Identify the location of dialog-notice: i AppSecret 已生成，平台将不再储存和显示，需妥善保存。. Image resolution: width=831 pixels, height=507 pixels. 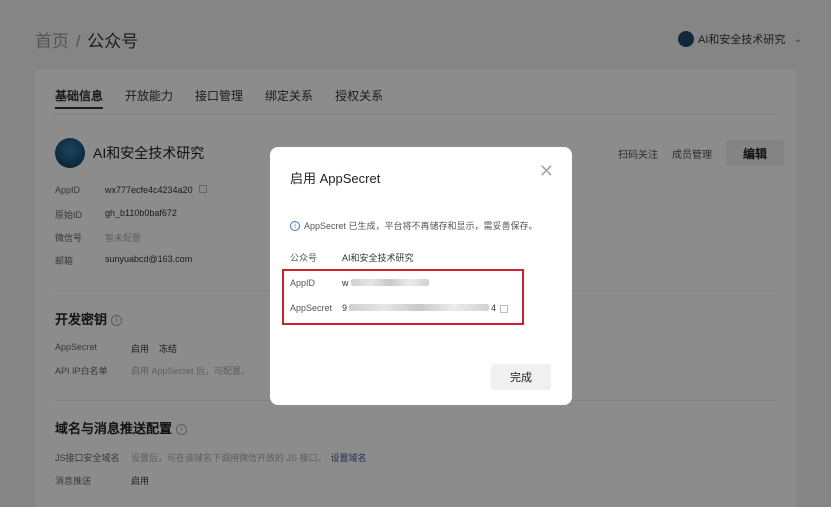
(414, 225).